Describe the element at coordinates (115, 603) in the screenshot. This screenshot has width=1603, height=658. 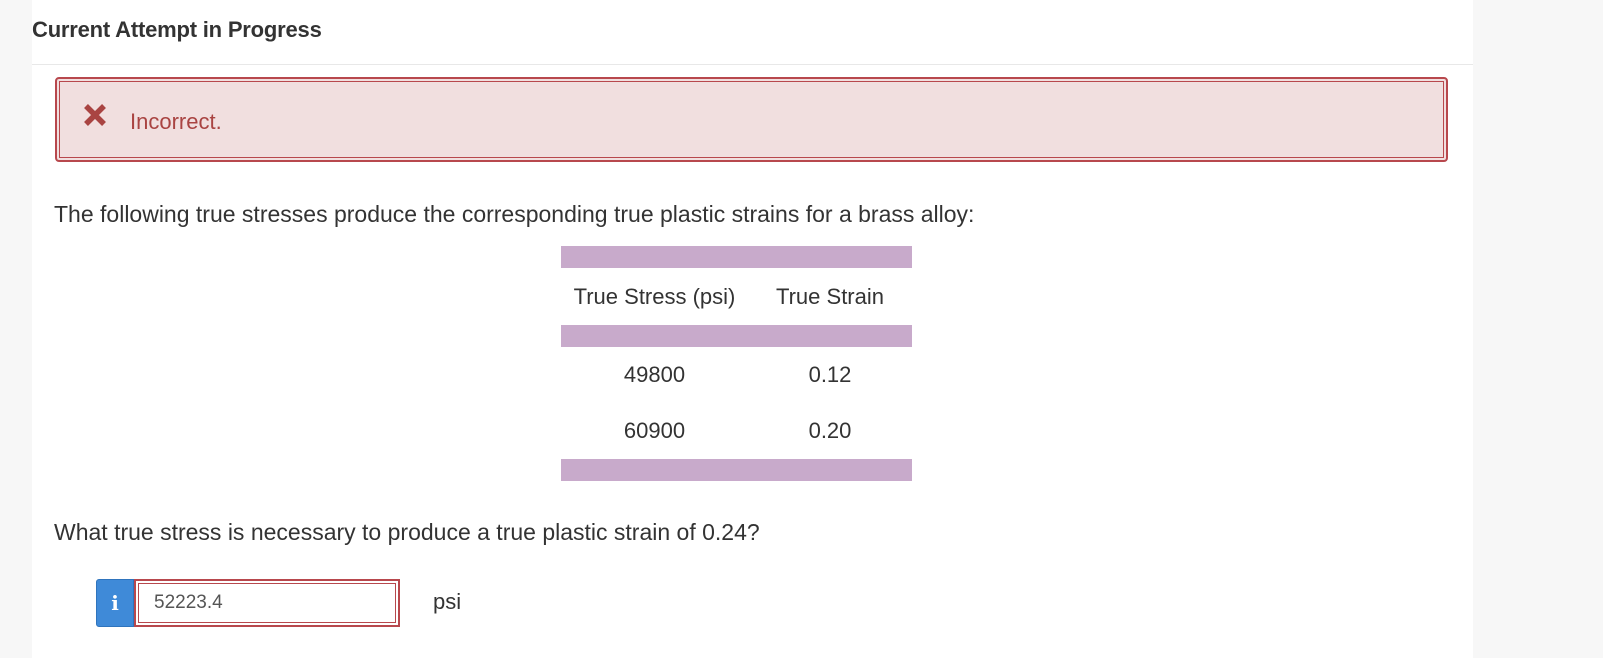
I see `info-icon: i` at that location.